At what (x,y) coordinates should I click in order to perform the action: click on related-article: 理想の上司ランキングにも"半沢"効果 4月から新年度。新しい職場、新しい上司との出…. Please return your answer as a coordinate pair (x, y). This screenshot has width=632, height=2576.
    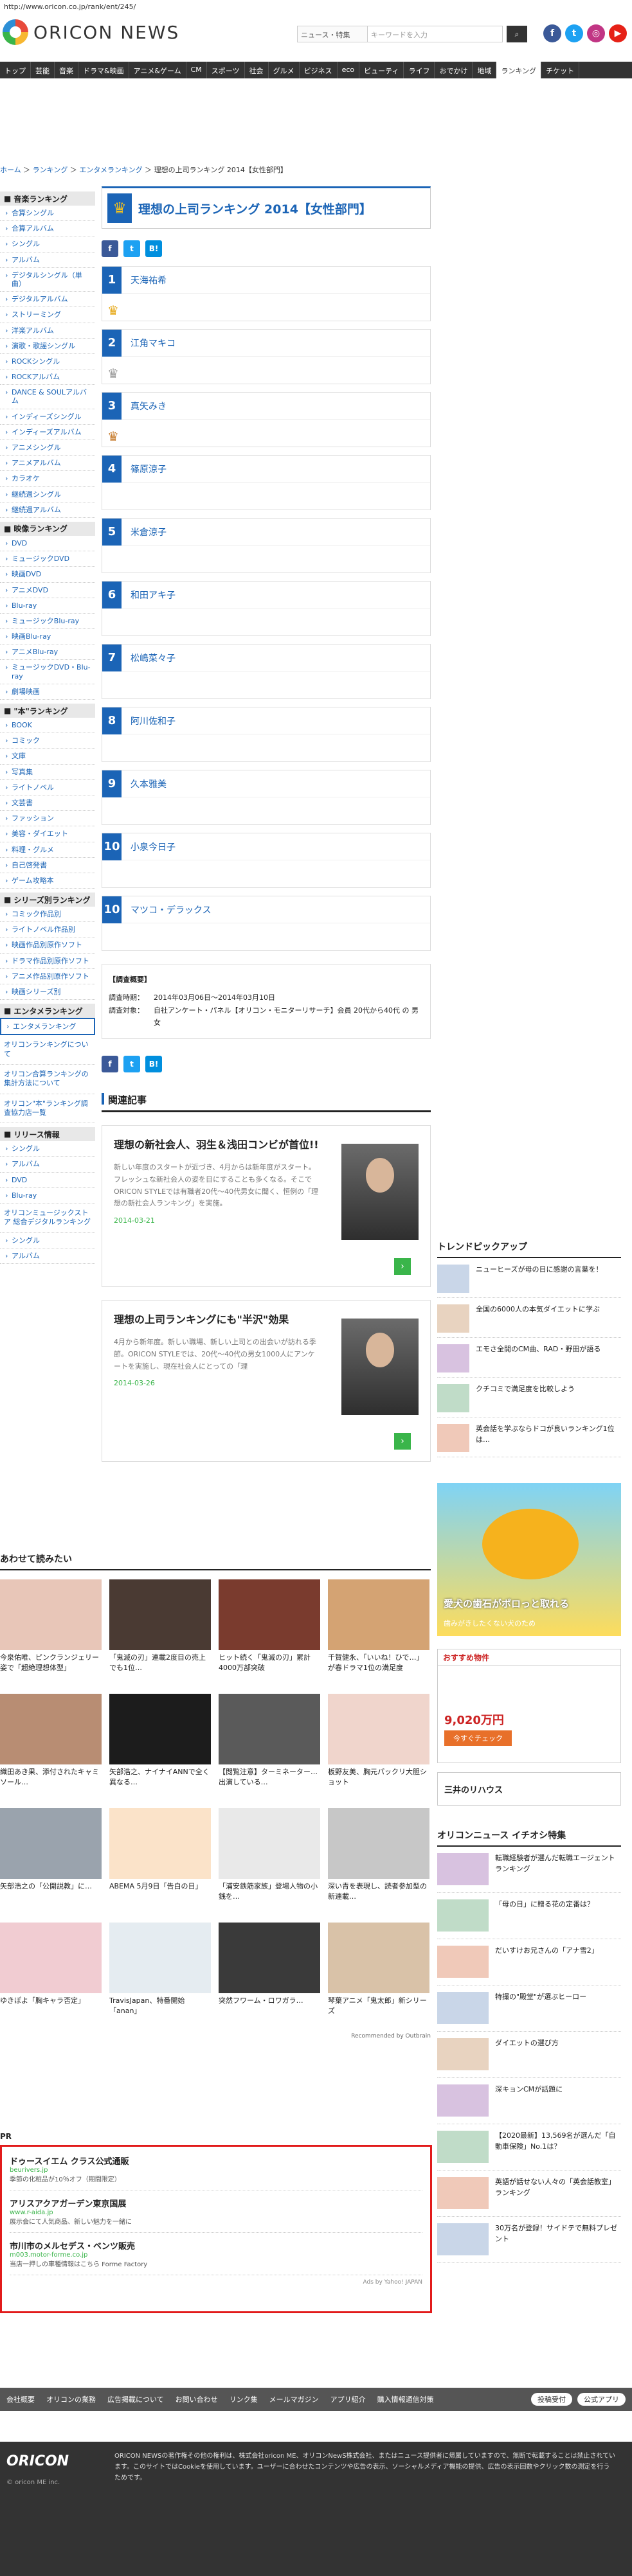
    Looking at the image, I should click on (266, 1381).